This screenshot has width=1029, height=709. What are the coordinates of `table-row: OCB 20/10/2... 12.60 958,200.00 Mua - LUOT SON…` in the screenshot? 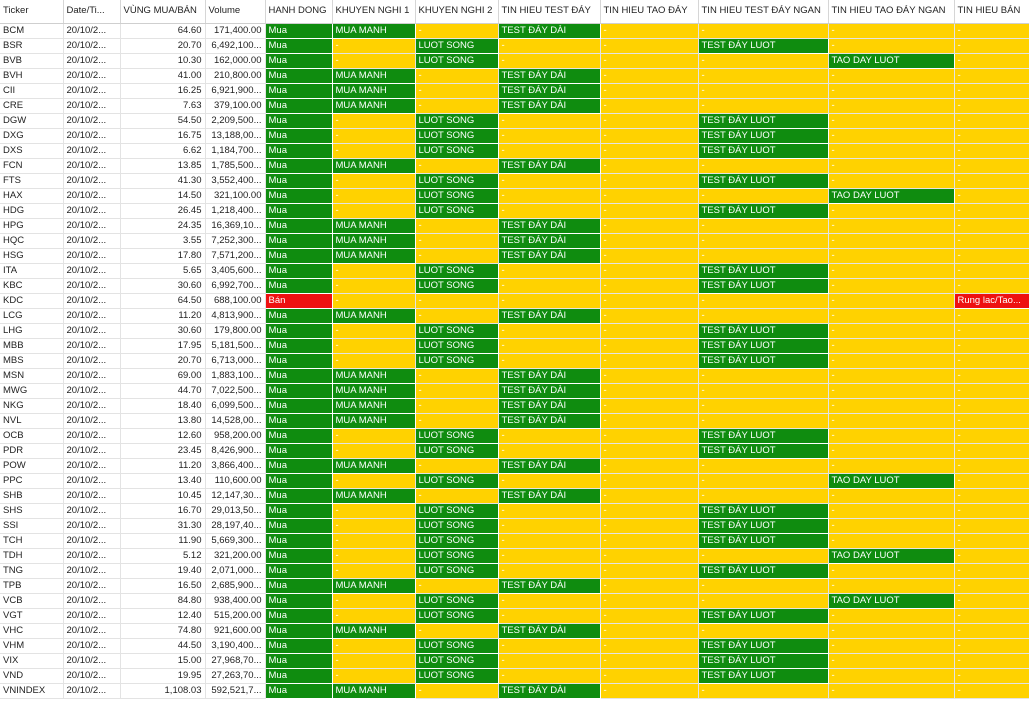 It's located at (514, 436).